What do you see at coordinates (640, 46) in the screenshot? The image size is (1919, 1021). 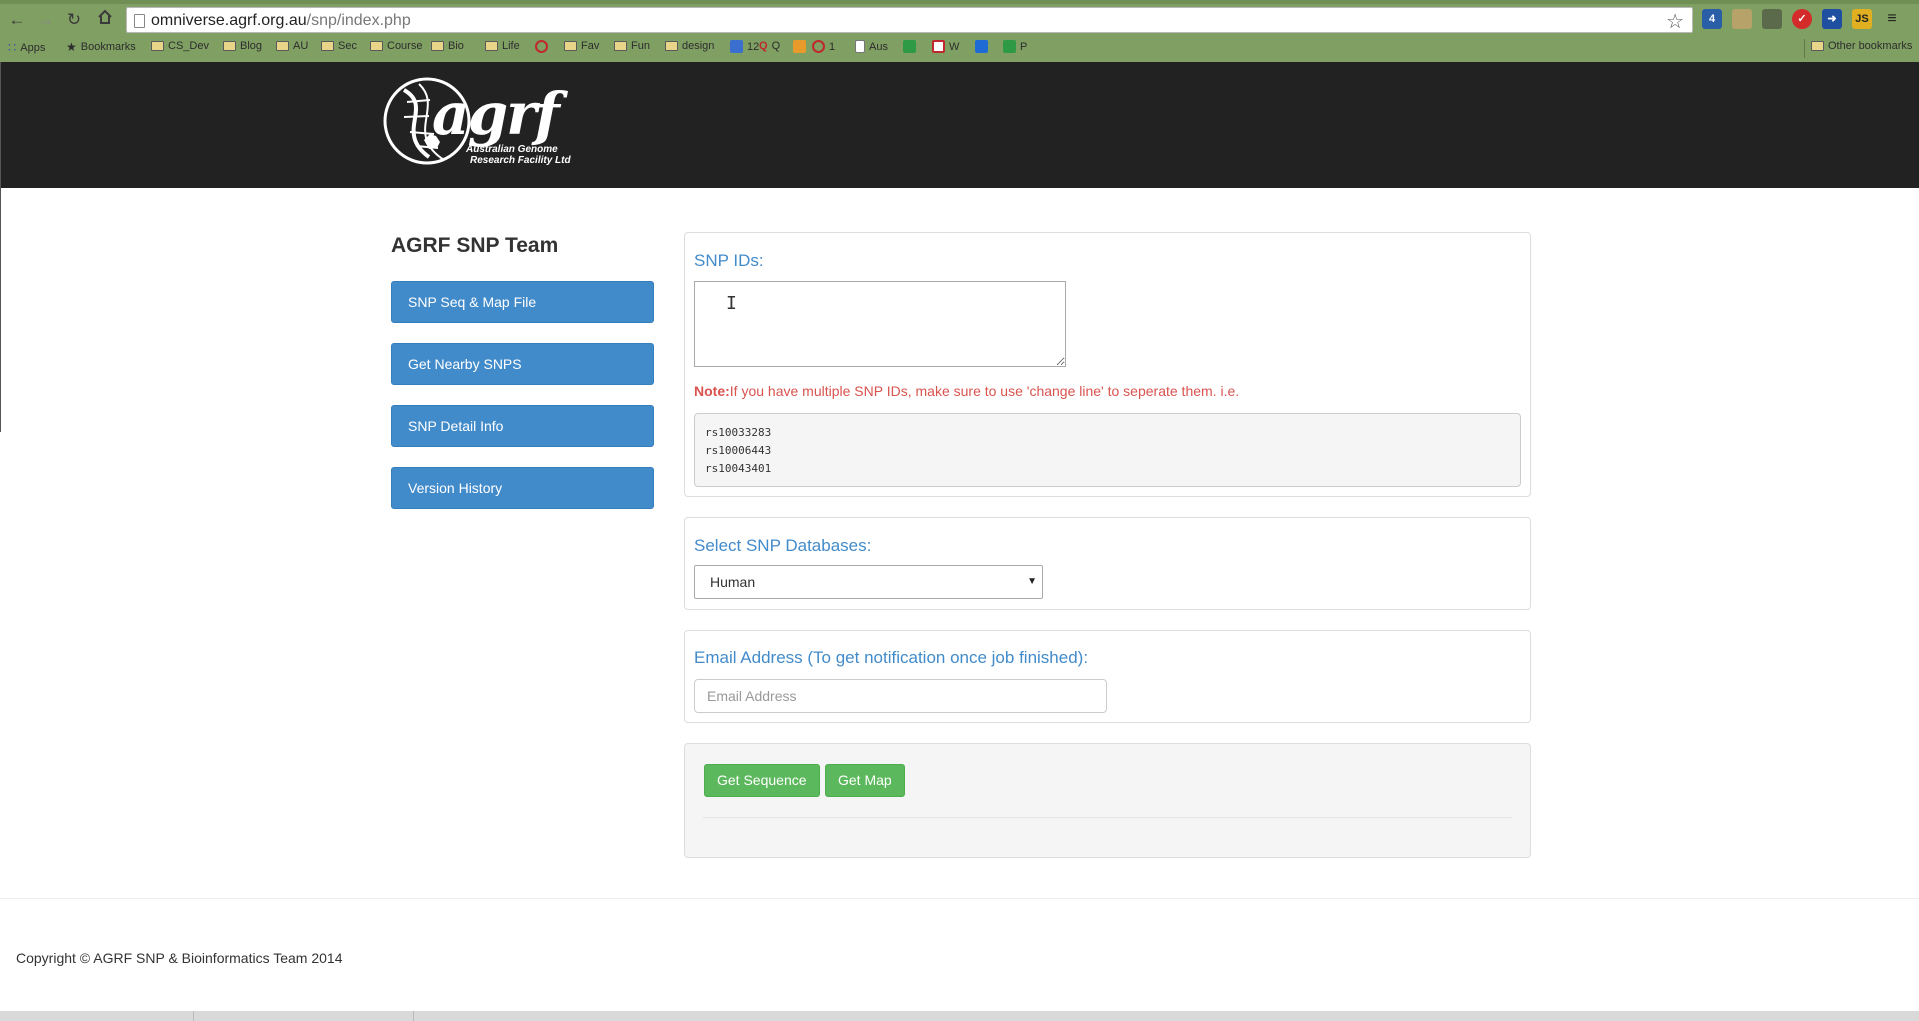 I see `bookmark-label: Fun` at bounding box center [640, 46].